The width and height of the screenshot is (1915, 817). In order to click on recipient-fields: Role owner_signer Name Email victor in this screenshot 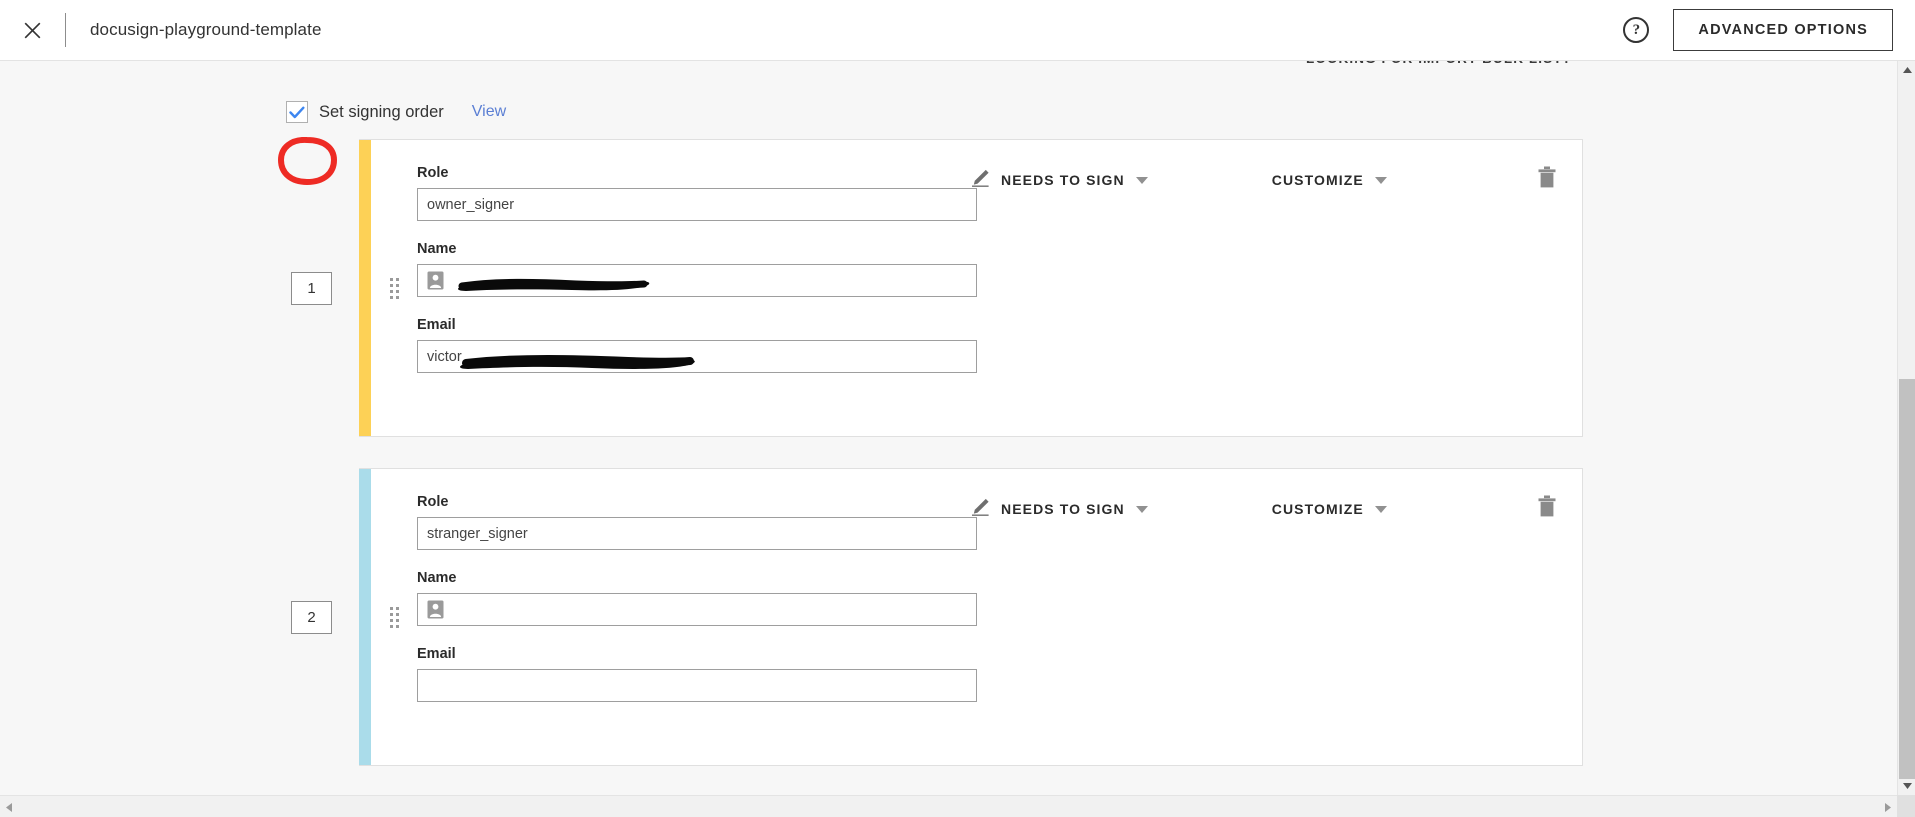, I will do `click(697, 288)`.